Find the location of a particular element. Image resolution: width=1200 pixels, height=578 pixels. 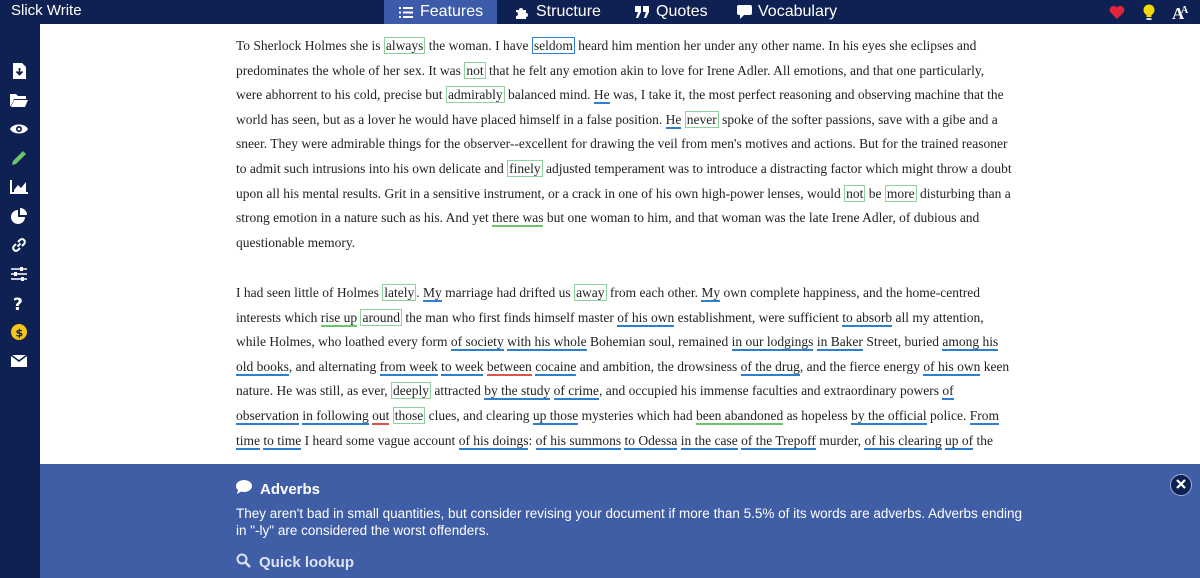

highlight-word: those is located at coordinates (409, 415).